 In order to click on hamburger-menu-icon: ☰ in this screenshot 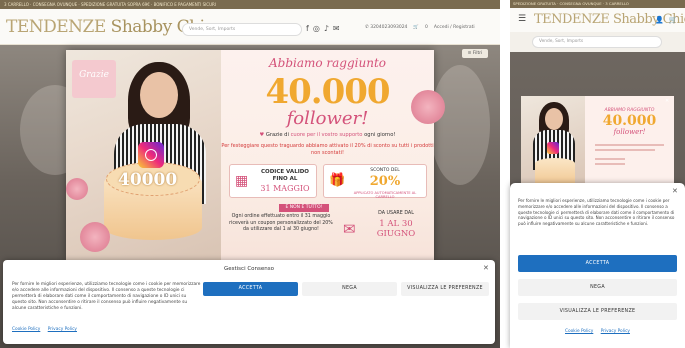, I will do `click(522, 19)`.